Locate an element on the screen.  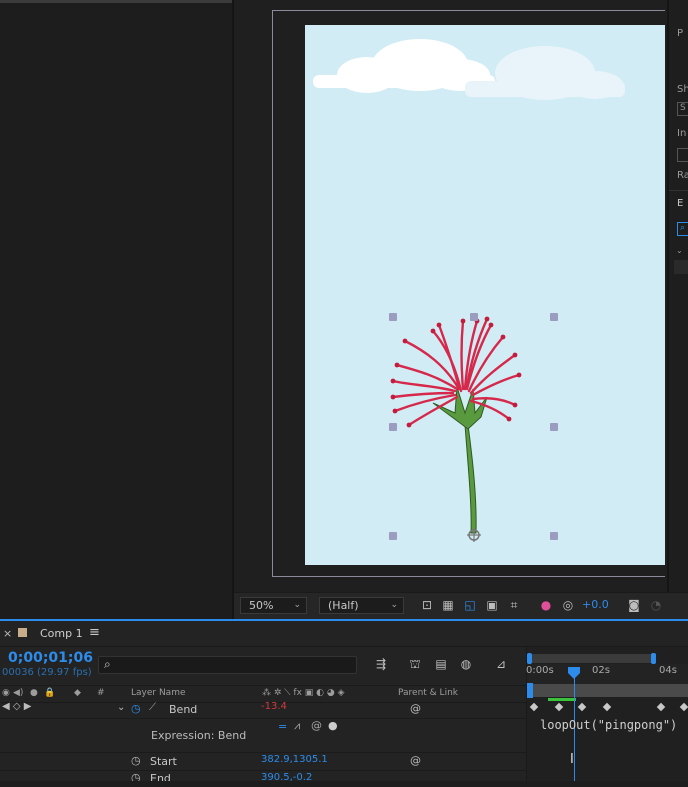
video-switch-icon: ◉ is located at coordinates (6, 693).